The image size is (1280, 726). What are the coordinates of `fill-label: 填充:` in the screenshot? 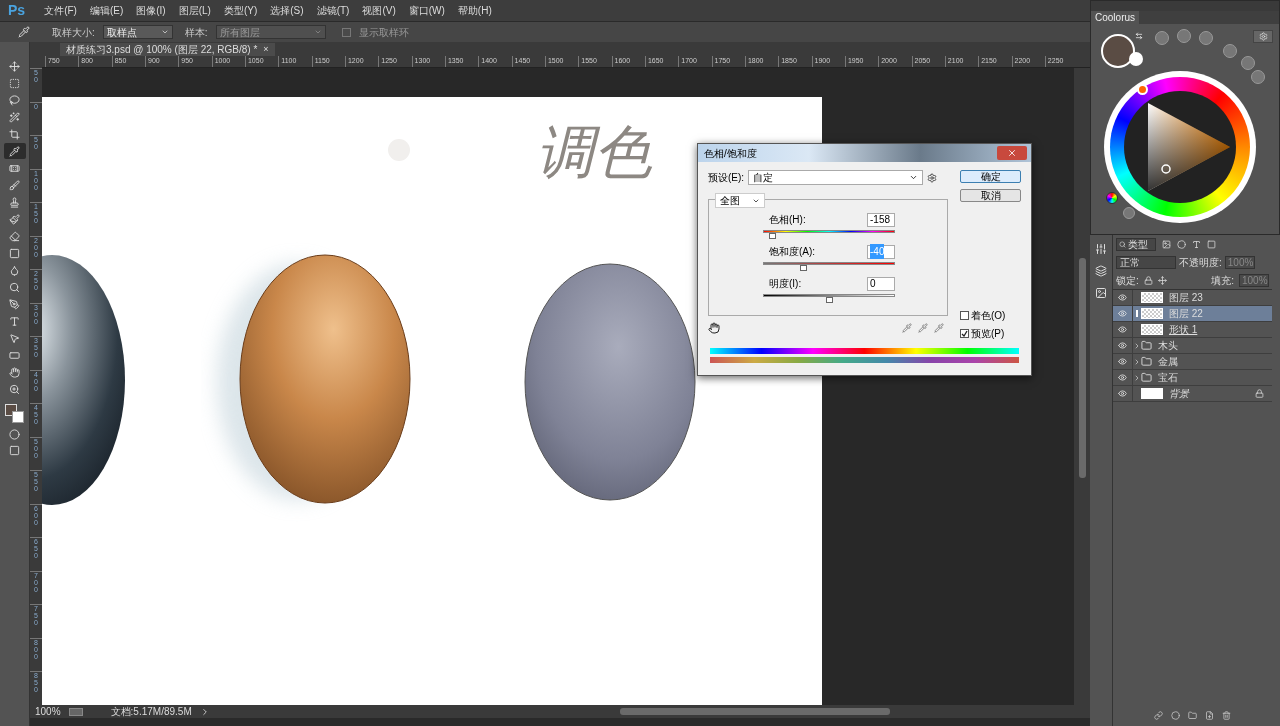 It's located at (1222, 280).